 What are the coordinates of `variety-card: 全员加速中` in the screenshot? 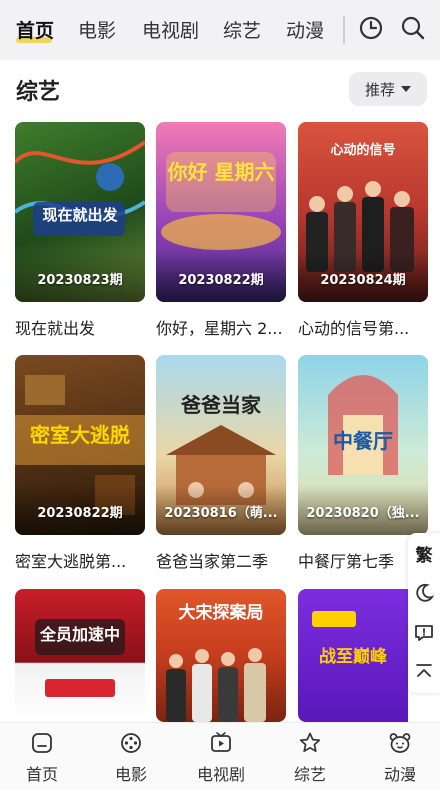 It's located at (80, 655).